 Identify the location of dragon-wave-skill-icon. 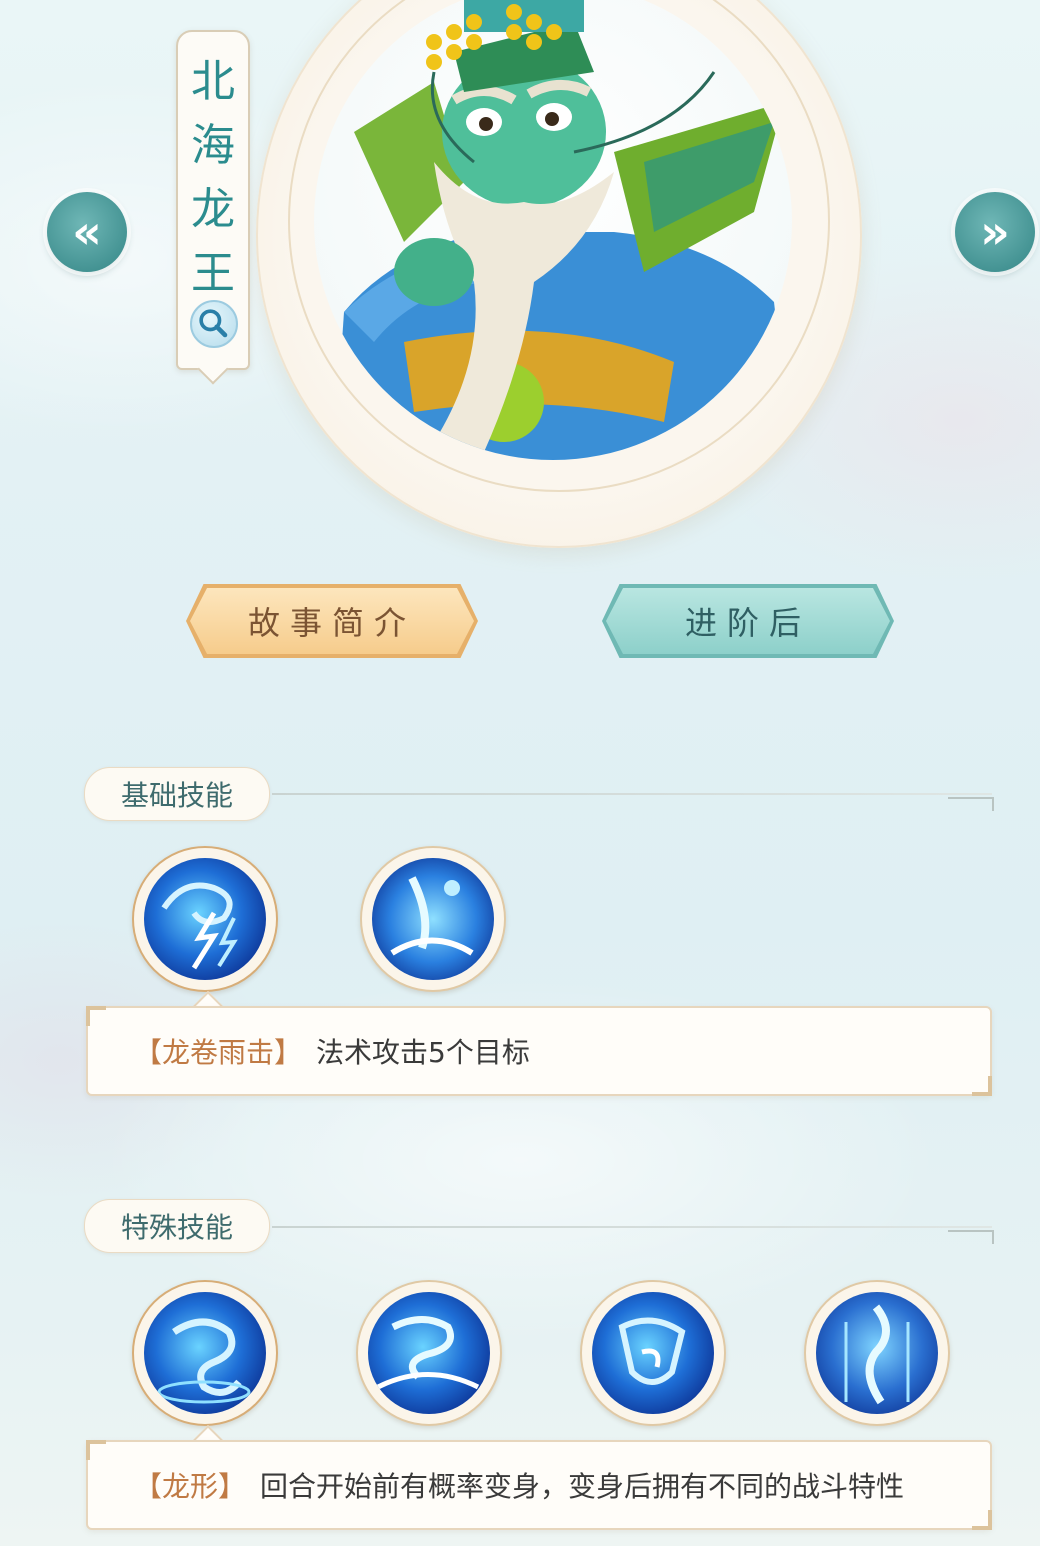
(429, 1353).